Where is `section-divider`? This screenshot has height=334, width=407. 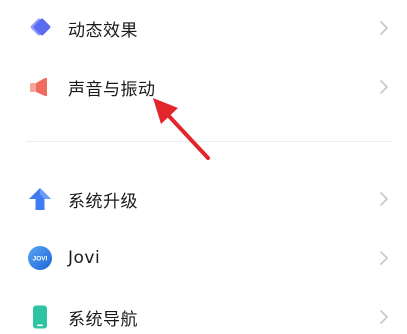 section-divider is located at coordinates (209, 141).